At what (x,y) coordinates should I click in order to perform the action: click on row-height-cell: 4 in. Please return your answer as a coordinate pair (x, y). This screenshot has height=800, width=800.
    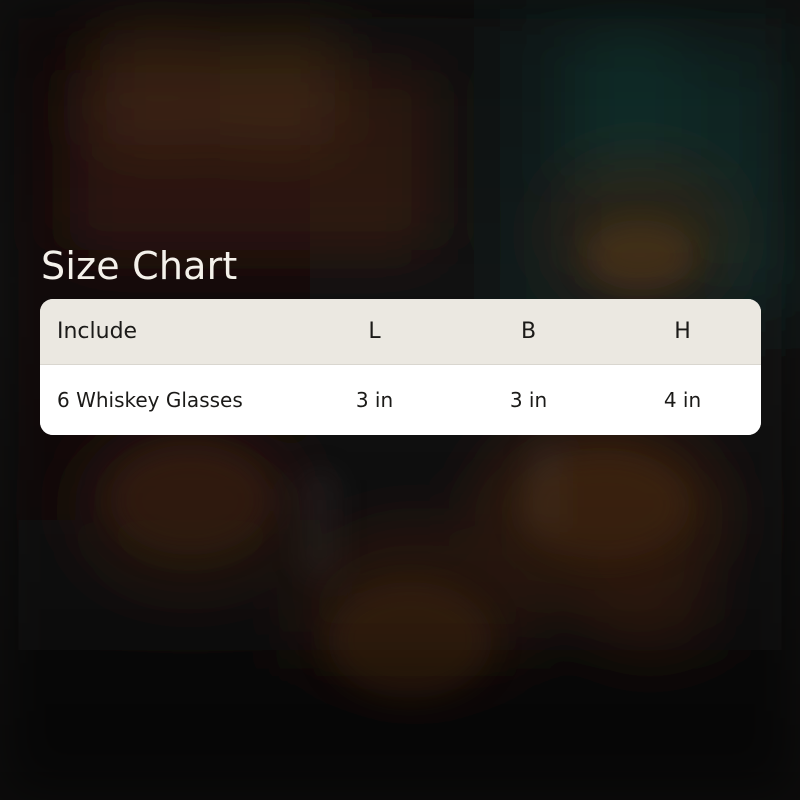
    Looking at the image, I should click on (682, 400).